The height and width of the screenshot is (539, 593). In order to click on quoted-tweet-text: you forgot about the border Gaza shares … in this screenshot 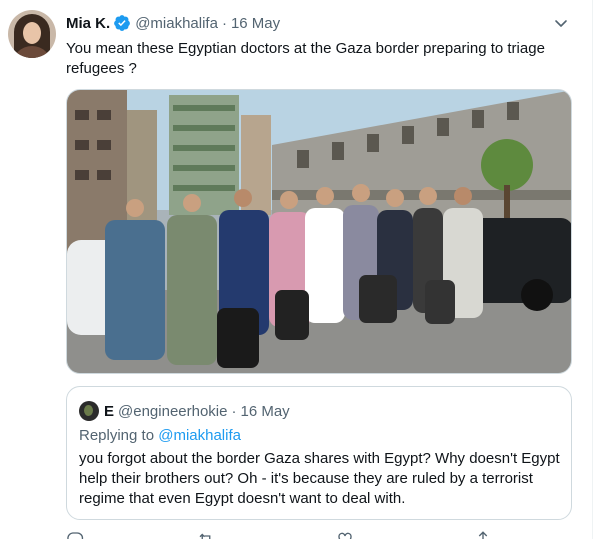, I will do `click(319, 478)`.